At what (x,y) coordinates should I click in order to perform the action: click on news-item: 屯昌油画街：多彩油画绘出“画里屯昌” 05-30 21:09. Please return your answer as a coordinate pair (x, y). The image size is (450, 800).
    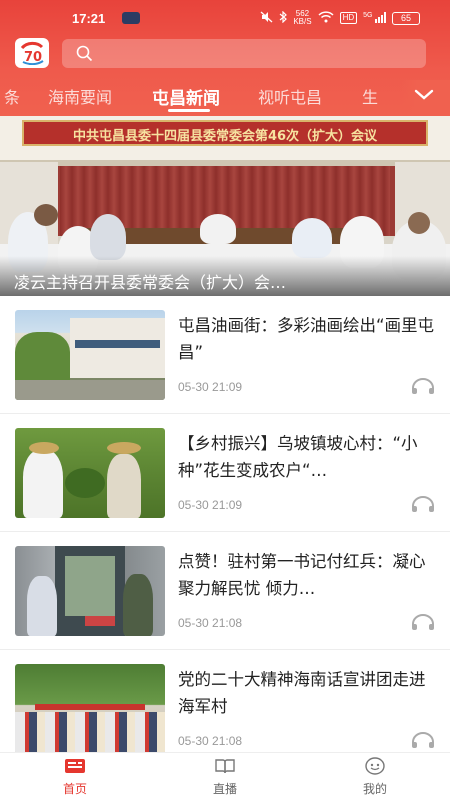
    Looking at the image, I should click on (225, 355).